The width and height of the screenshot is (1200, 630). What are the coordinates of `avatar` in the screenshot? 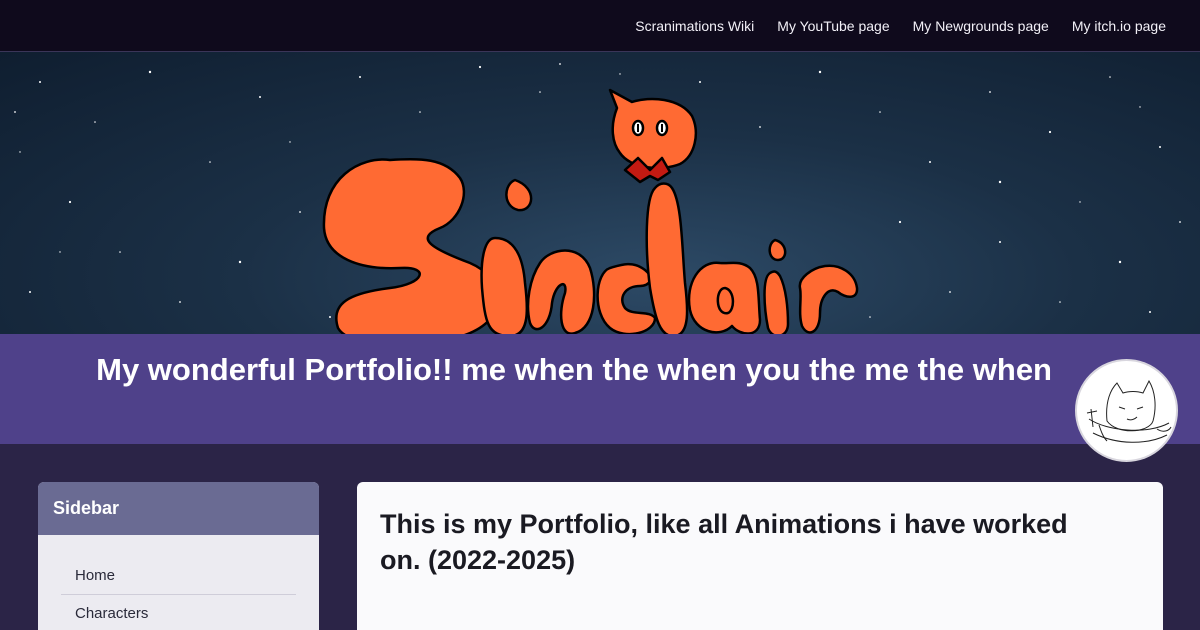 It's located at (1126, 410).